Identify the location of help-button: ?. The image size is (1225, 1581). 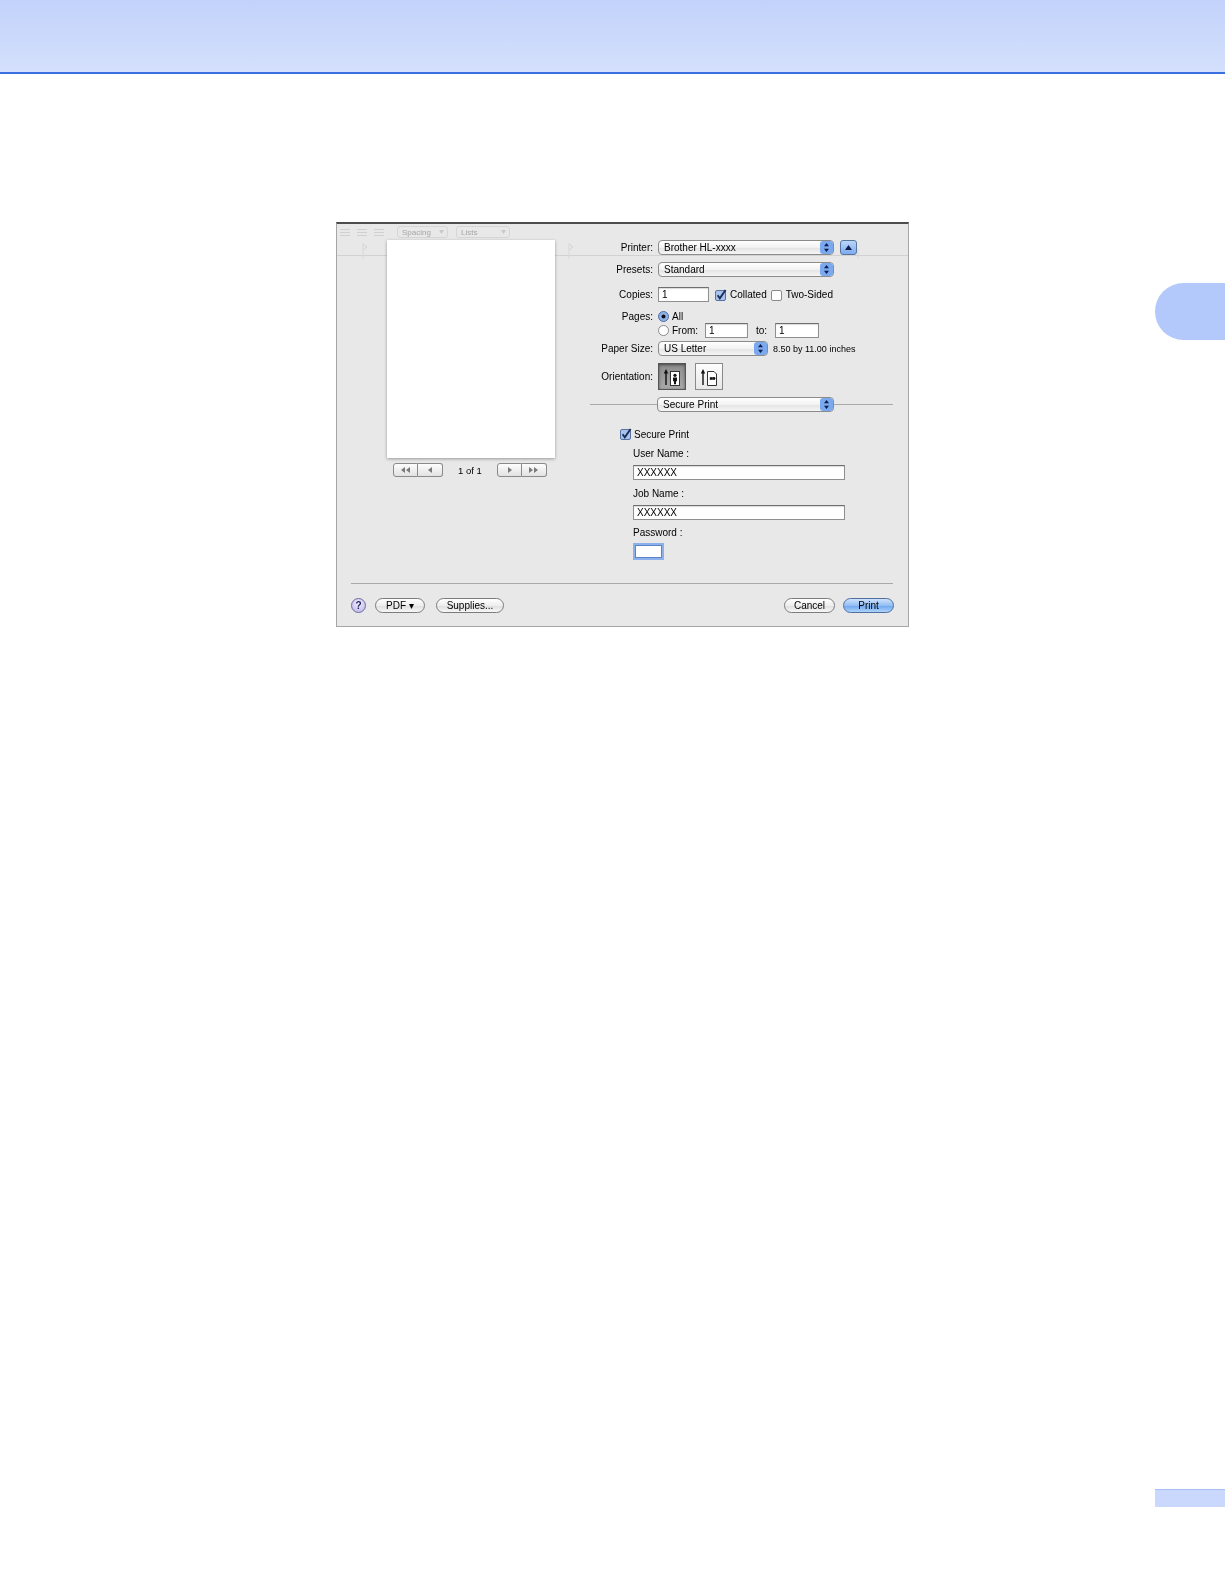
(358, 605).